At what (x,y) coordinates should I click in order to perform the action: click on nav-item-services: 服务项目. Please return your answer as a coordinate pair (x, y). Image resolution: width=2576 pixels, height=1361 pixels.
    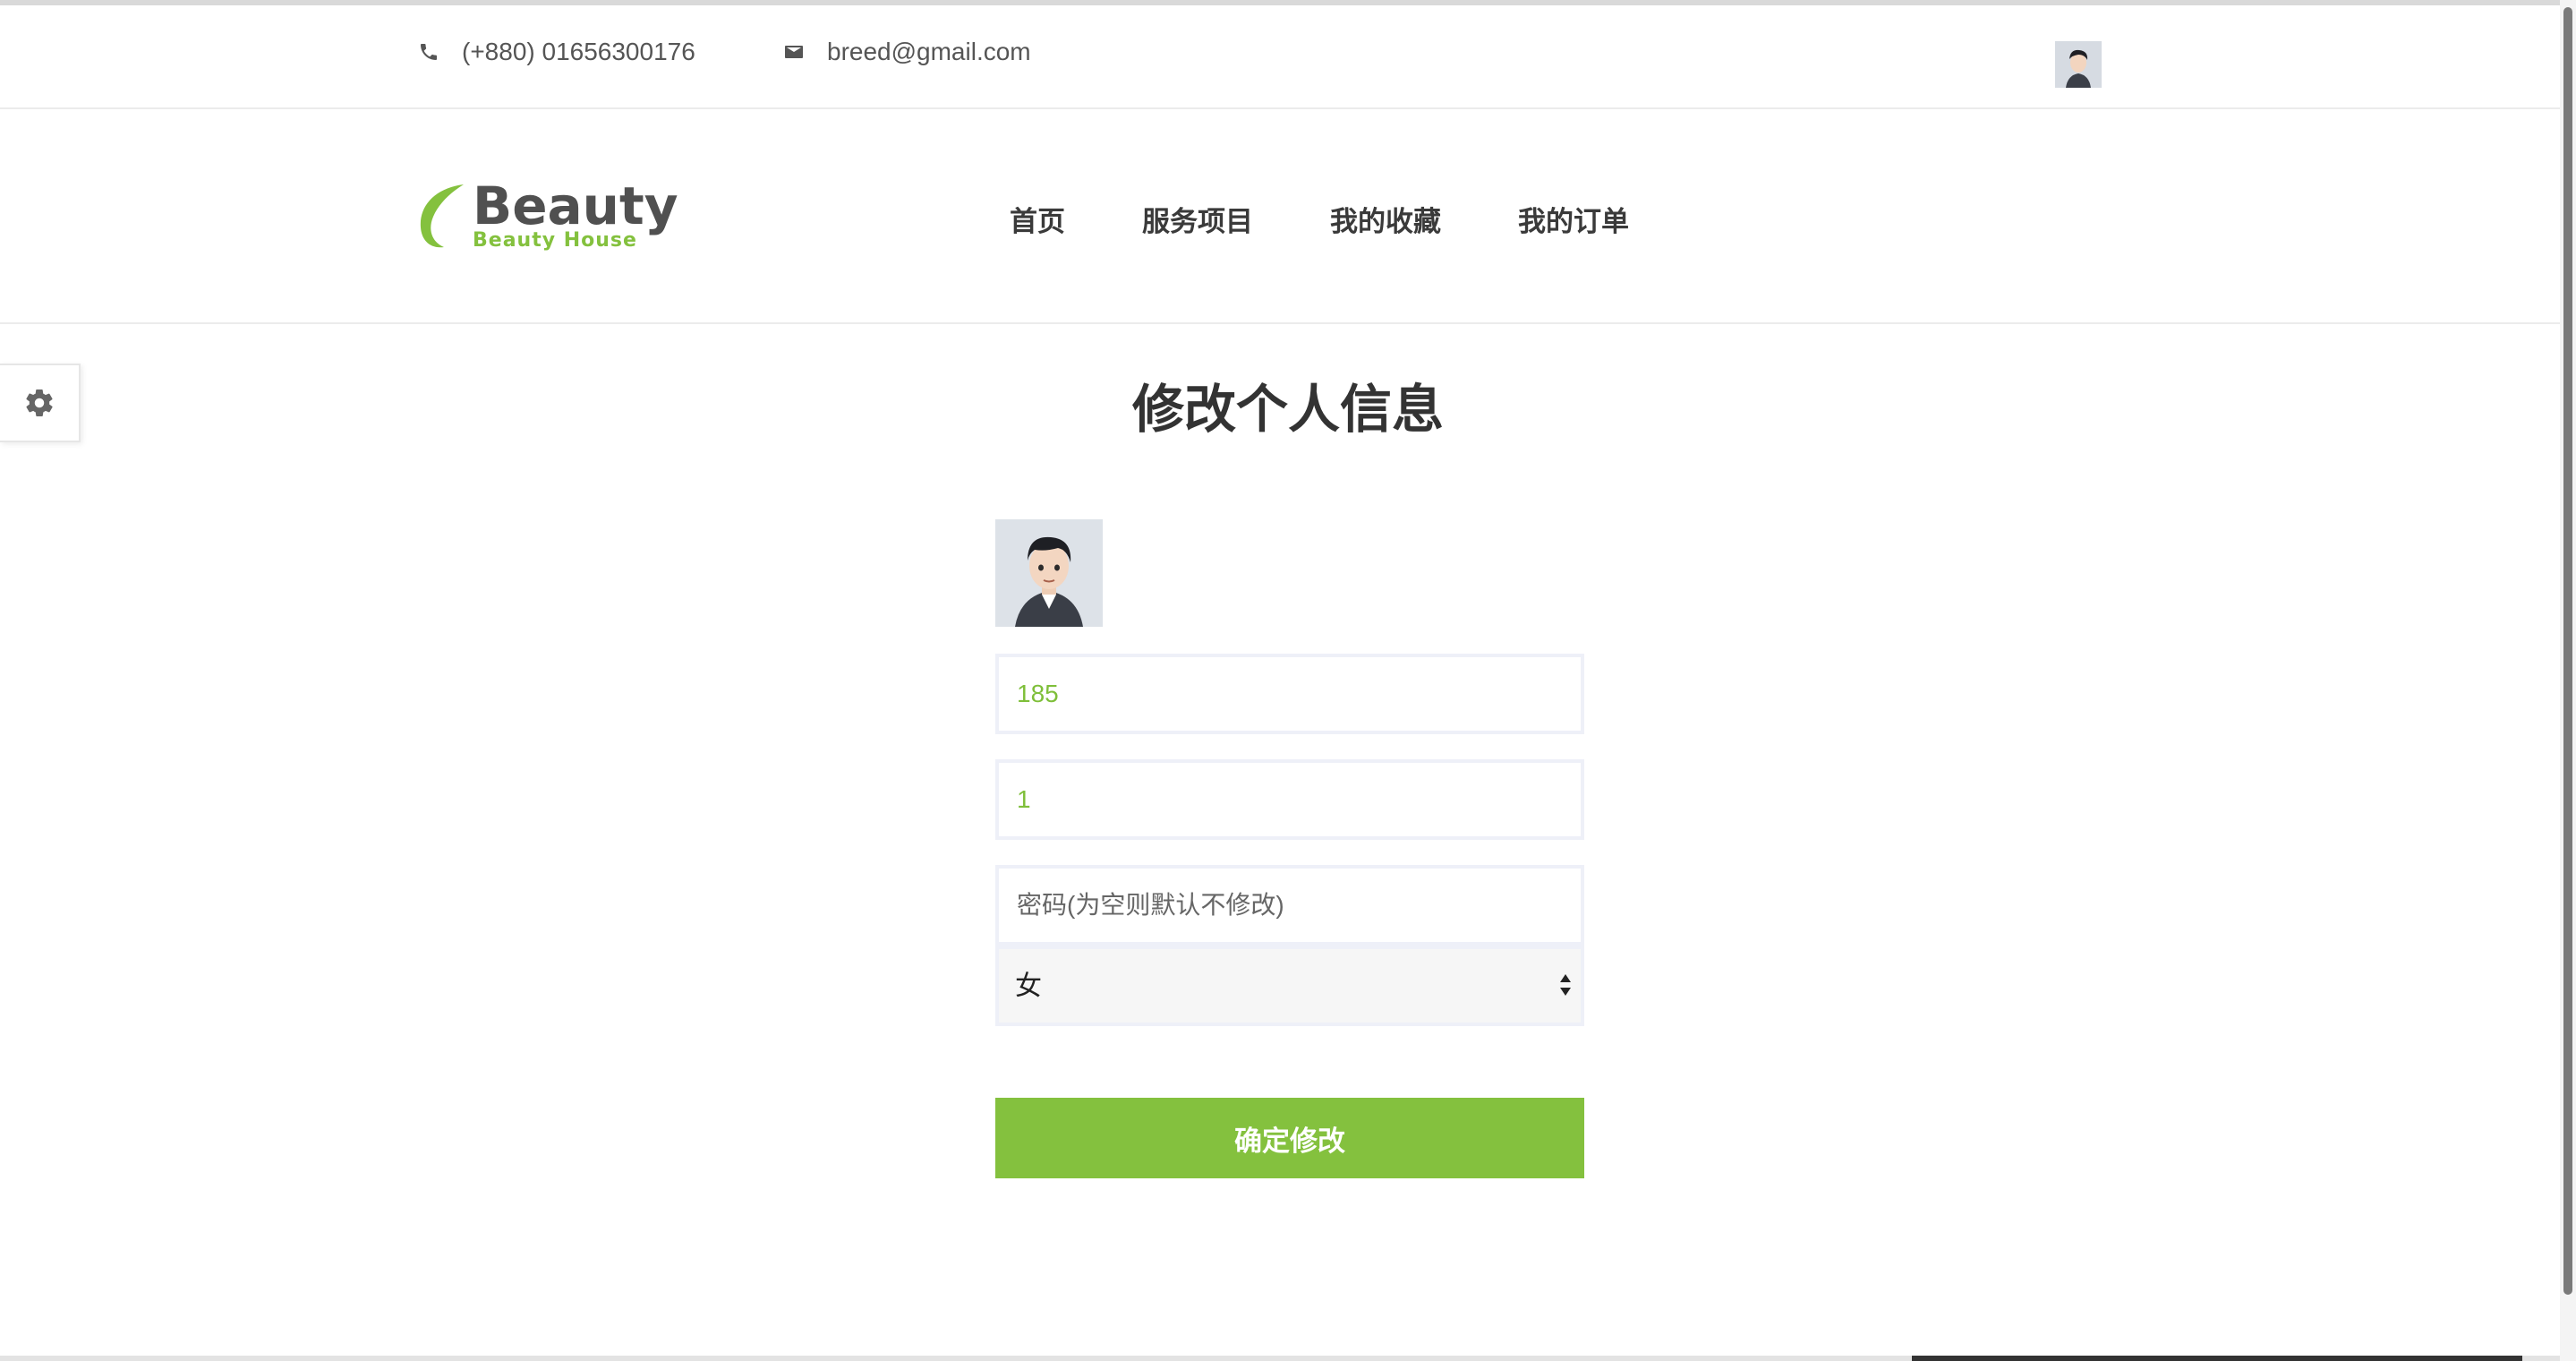
    Looking at the image, I should click on (1197, 219).